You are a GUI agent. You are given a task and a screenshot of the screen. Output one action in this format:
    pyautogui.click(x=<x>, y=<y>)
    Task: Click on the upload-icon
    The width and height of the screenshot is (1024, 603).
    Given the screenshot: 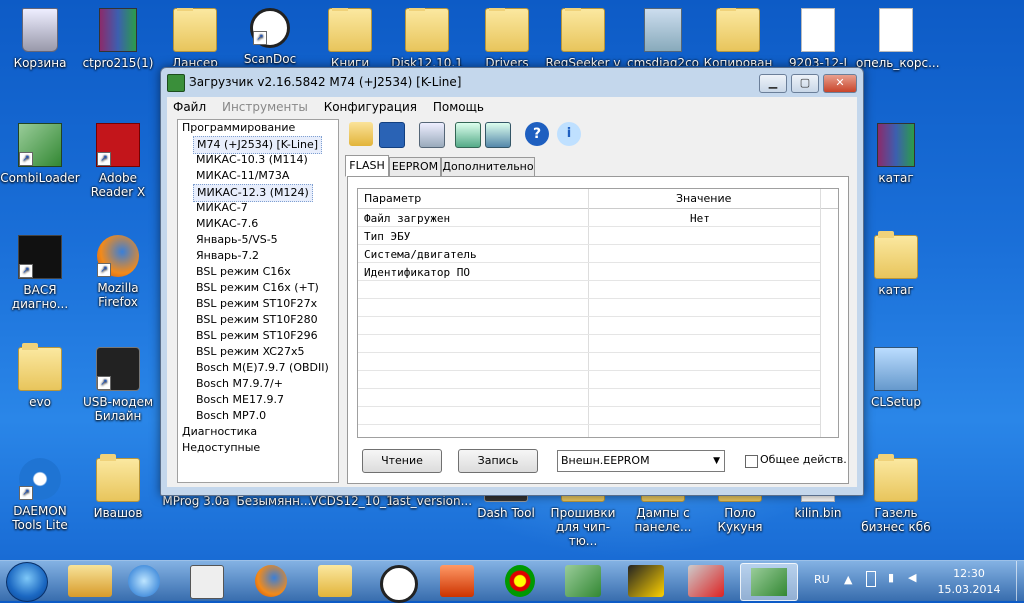 What is the action you would take?
    pyautogui.click(x=468, y=135)
    